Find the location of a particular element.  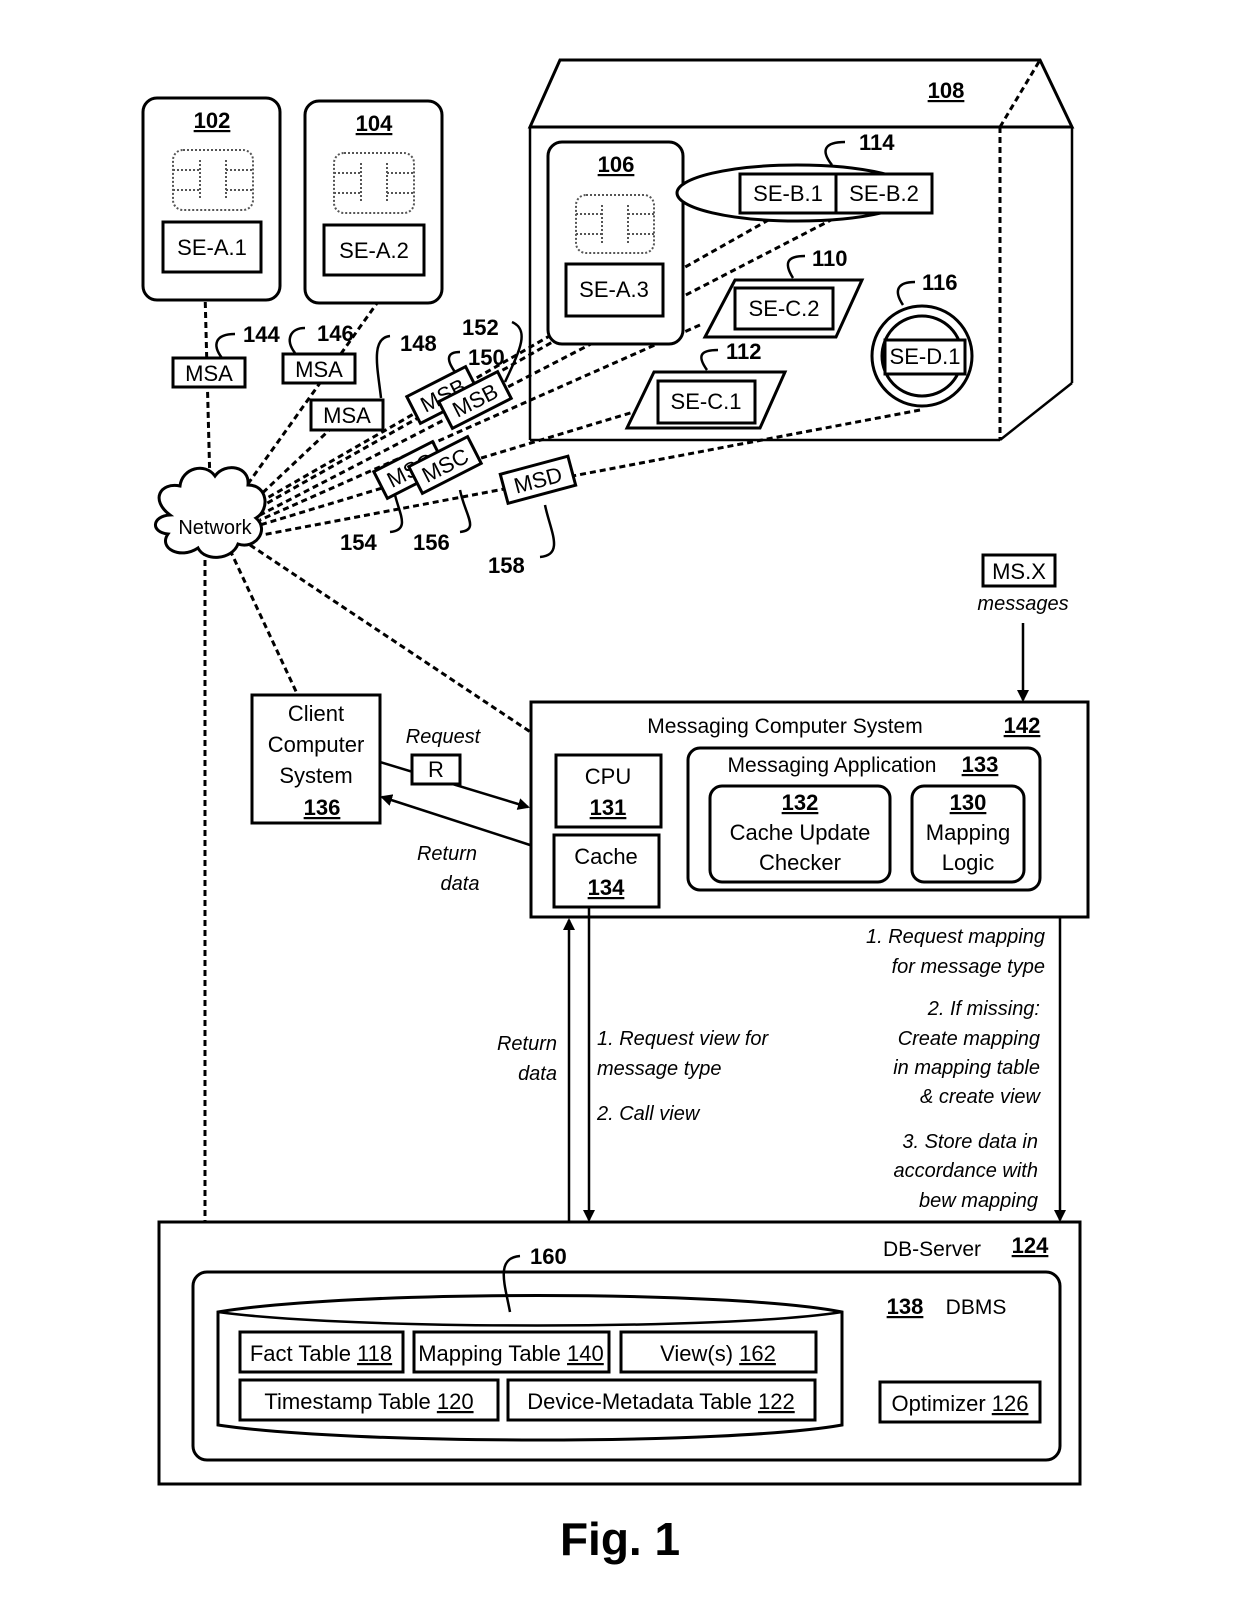

svg-text: Request is located at coordinates (444, 737).